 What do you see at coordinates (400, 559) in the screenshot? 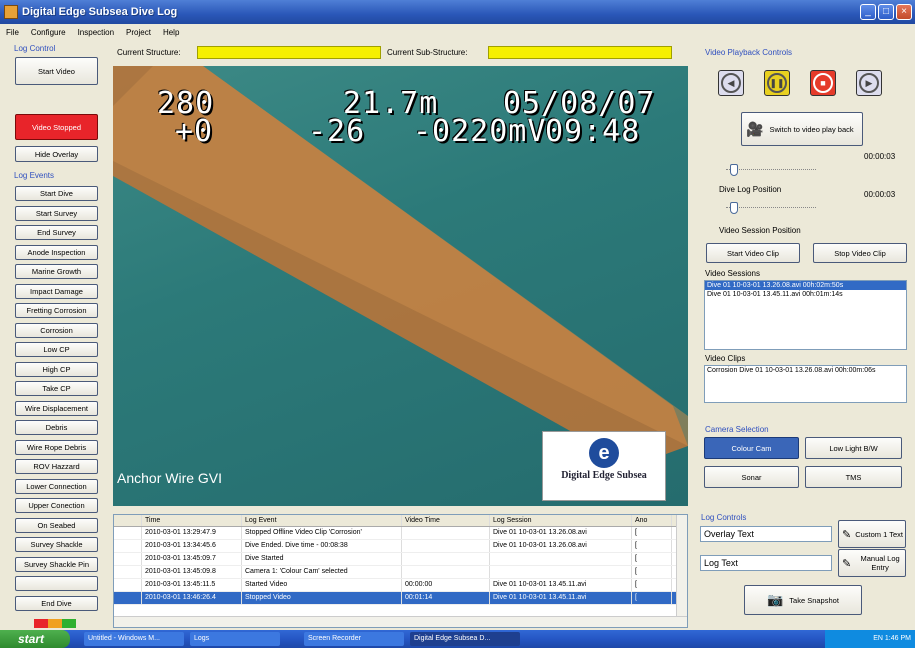
I see `table-row: 2010-03-01 13:45:09.7 Dive Started [` at bounding box center [400, 559].